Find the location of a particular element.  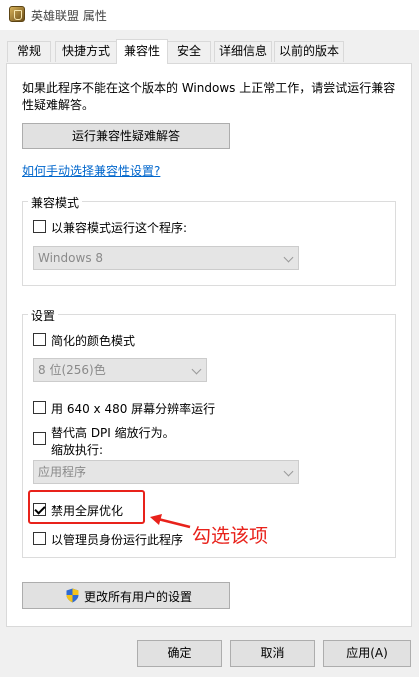

reduced-color-checkbox is located at coordinates (39, 339).